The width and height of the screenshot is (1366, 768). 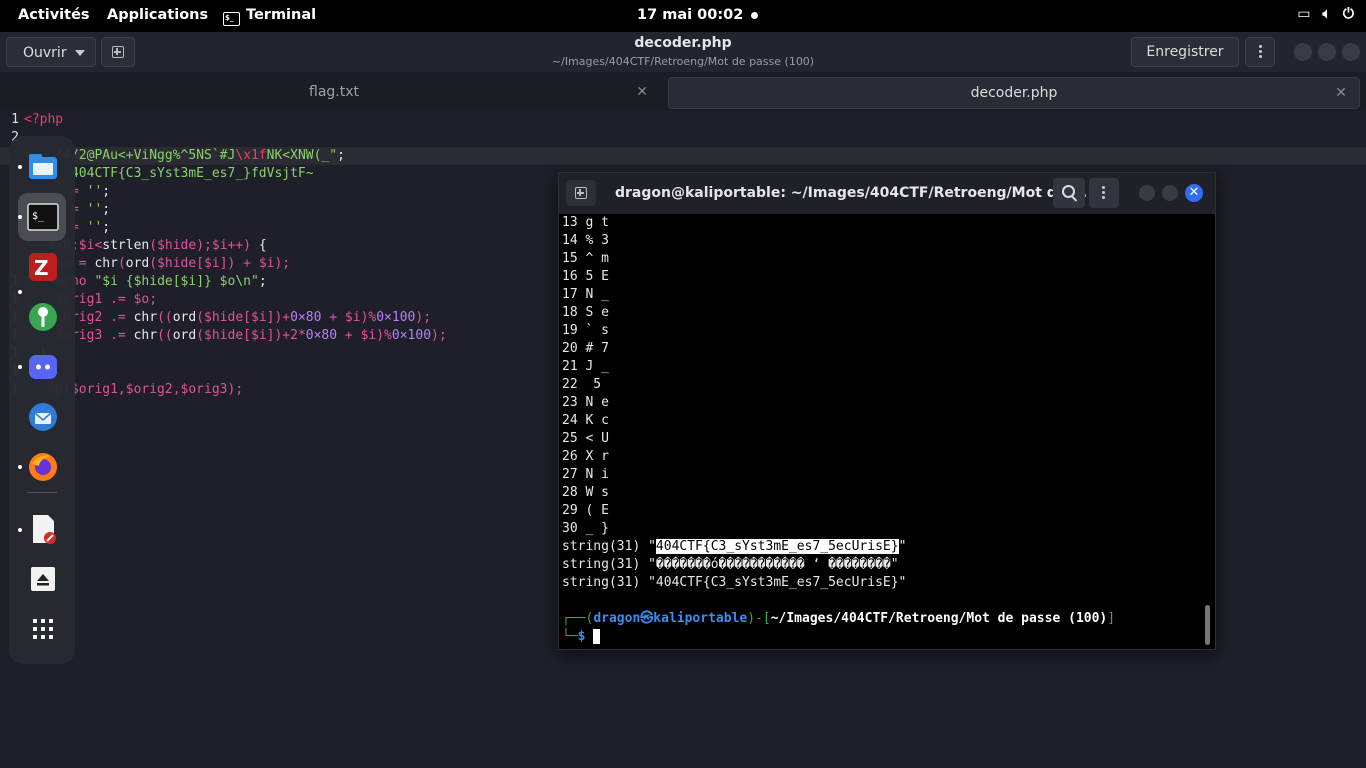 I want to click on tab-flag-txt: flag.txt ✕, so click(x=334, y=92).